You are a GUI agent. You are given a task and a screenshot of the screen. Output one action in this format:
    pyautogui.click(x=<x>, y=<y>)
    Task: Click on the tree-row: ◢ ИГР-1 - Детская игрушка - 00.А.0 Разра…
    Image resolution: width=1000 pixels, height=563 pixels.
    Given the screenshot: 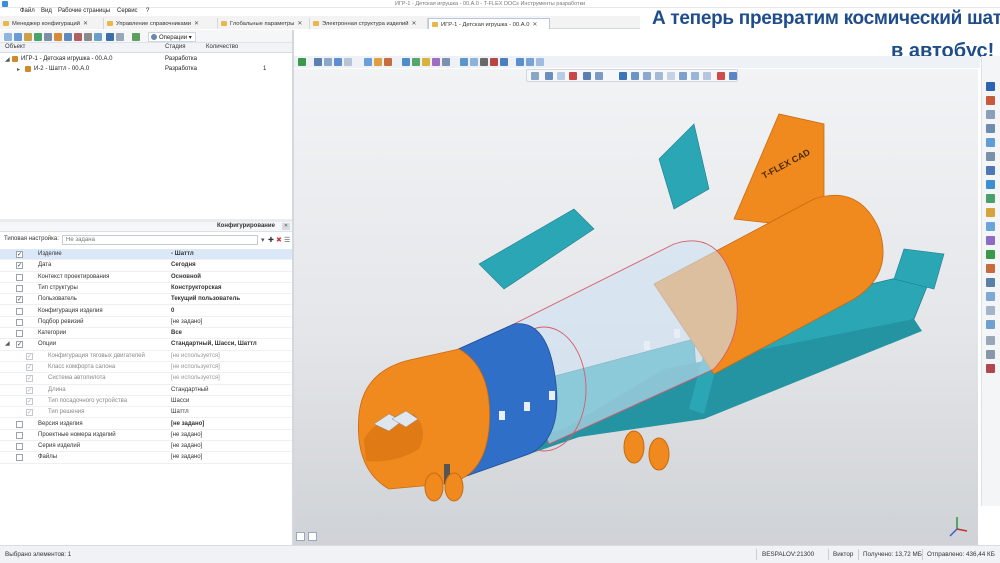 What is the action you would take?
    pyautogui.click(x=146, y=60)
    